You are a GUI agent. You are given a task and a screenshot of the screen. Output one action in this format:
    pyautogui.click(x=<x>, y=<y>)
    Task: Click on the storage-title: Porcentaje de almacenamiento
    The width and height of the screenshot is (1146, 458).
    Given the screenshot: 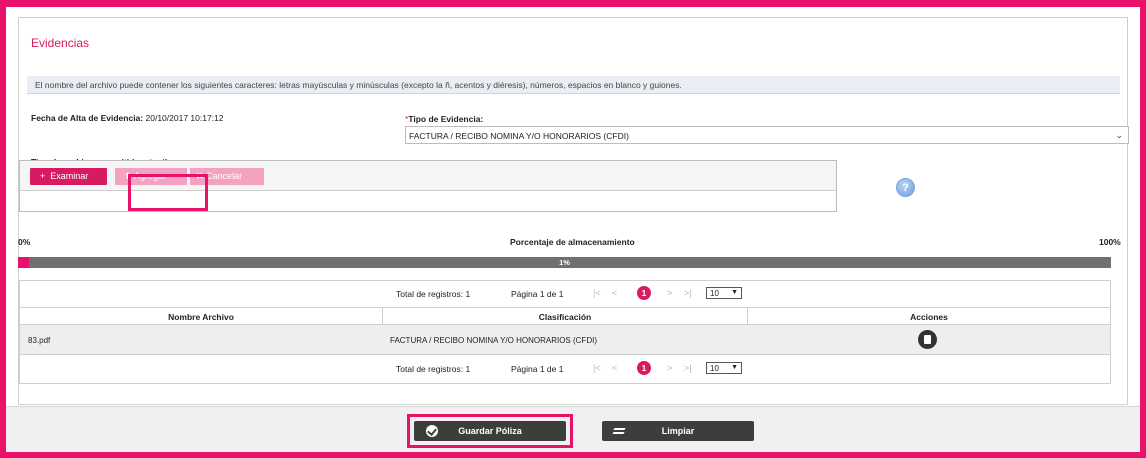 What is the action you would take?
    pyautogui.click(x=572, y=242)
    